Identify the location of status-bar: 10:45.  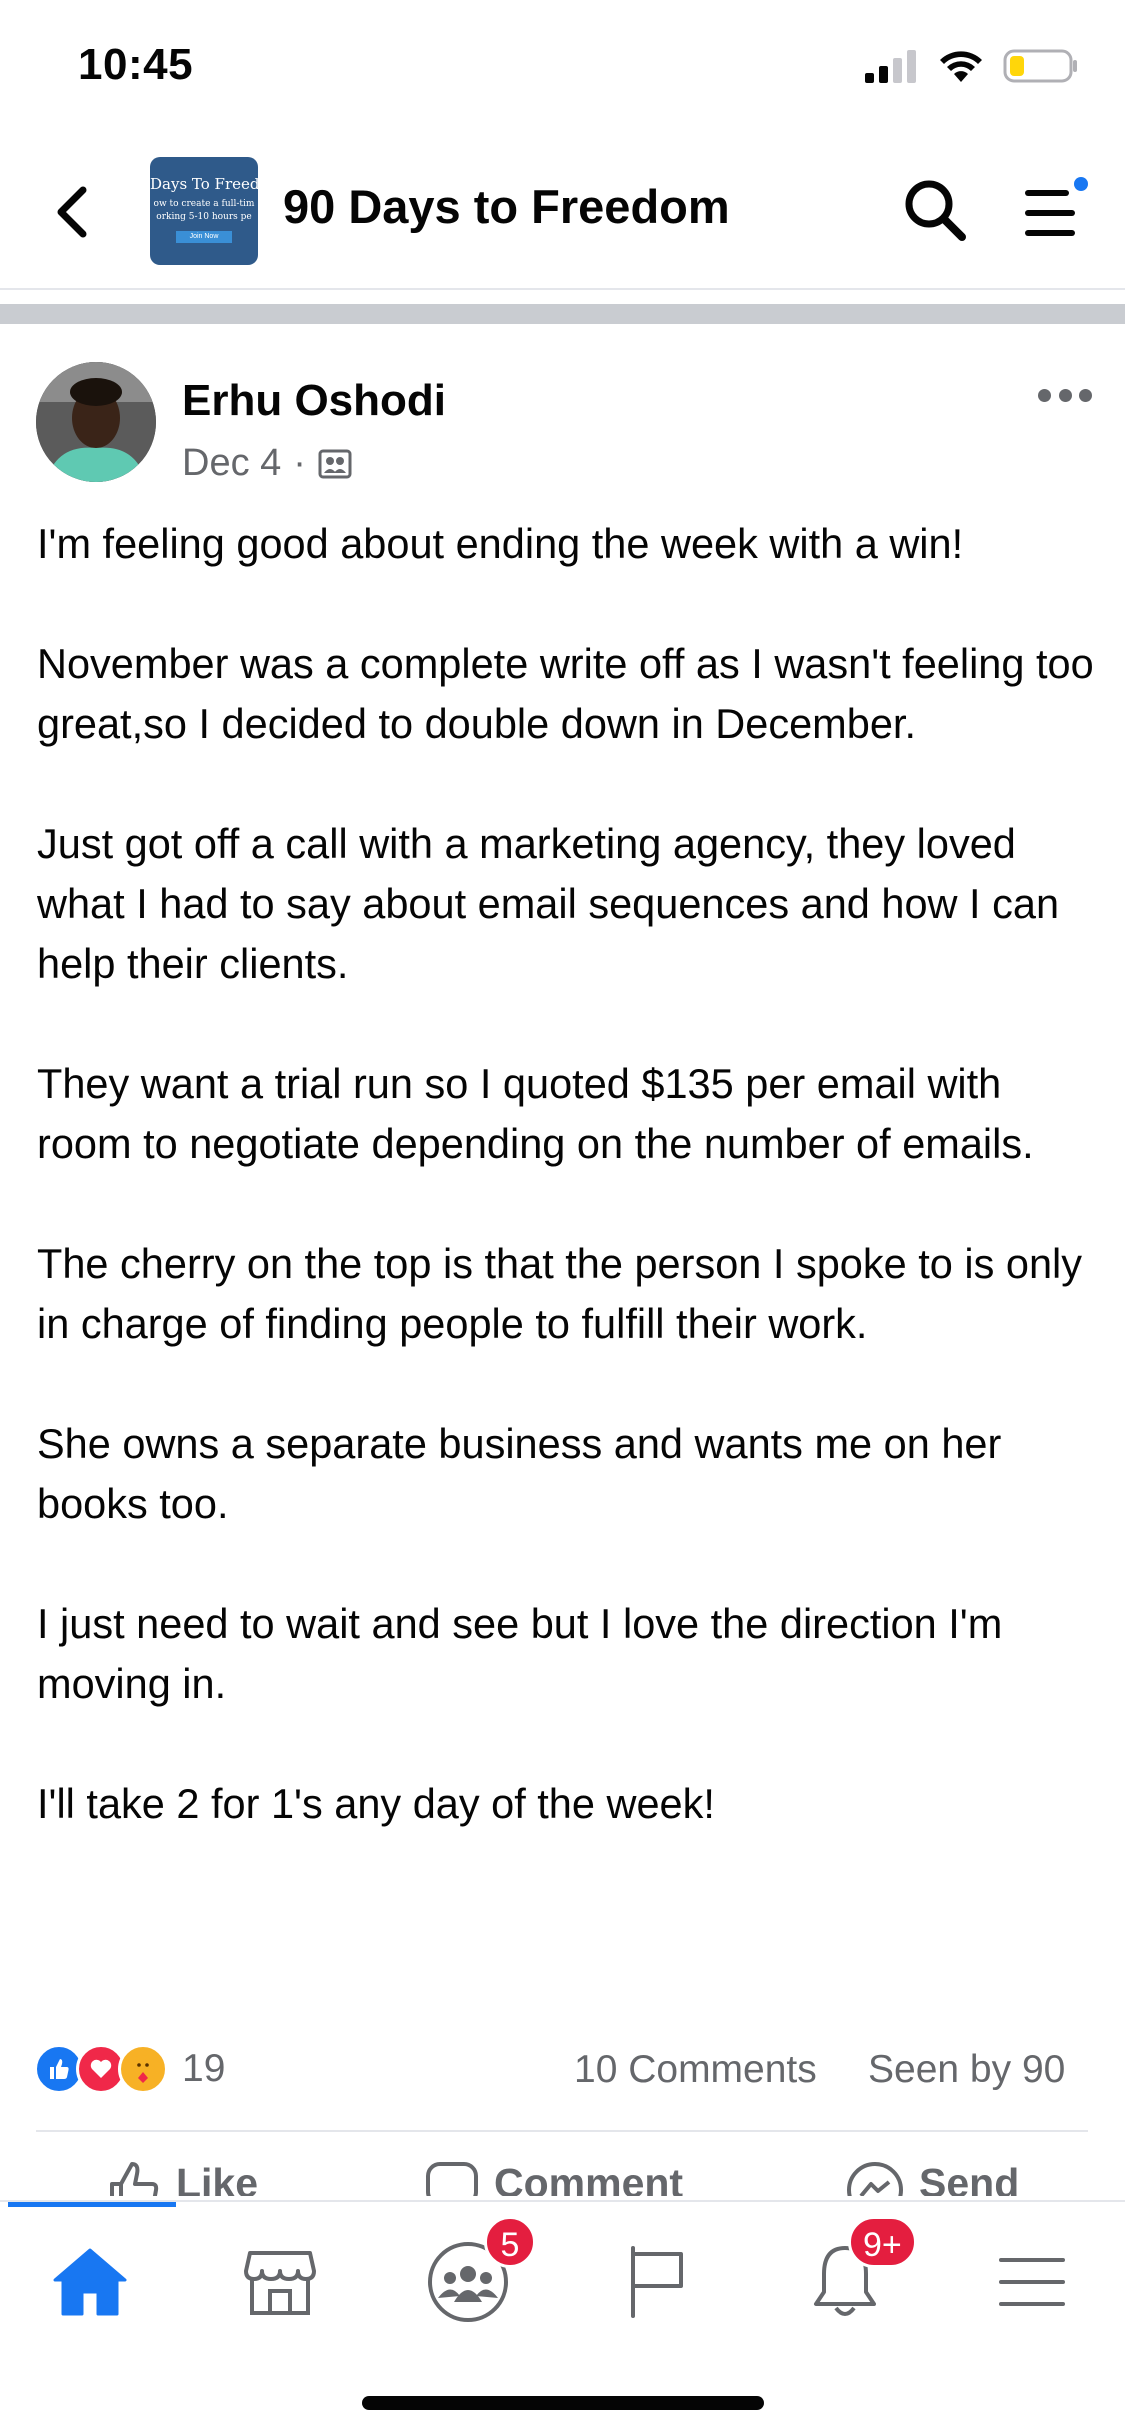
(562, 67).